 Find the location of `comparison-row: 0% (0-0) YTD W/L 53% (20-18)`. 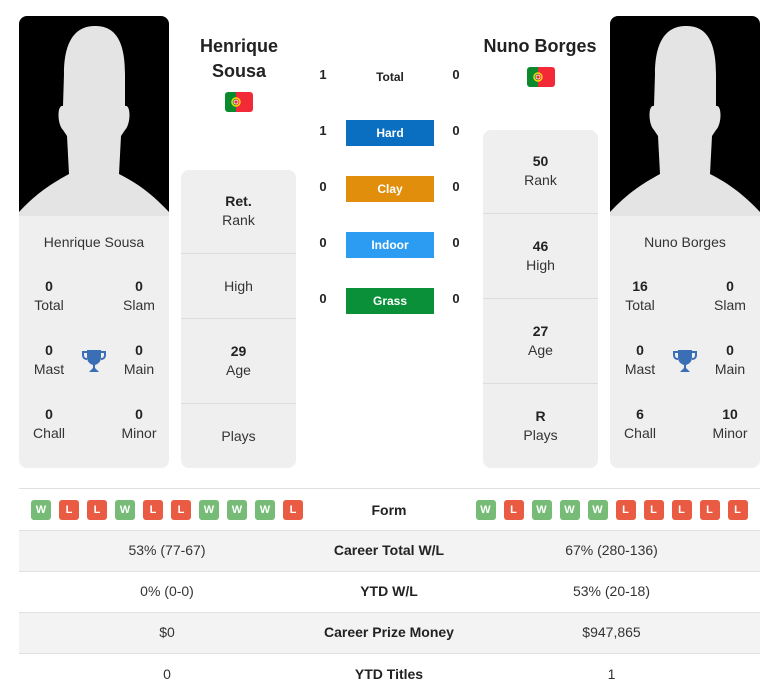

comparison-row: 0% (0-0) YTD W/L 53% (20-18) is located at coordinates (389, 591).